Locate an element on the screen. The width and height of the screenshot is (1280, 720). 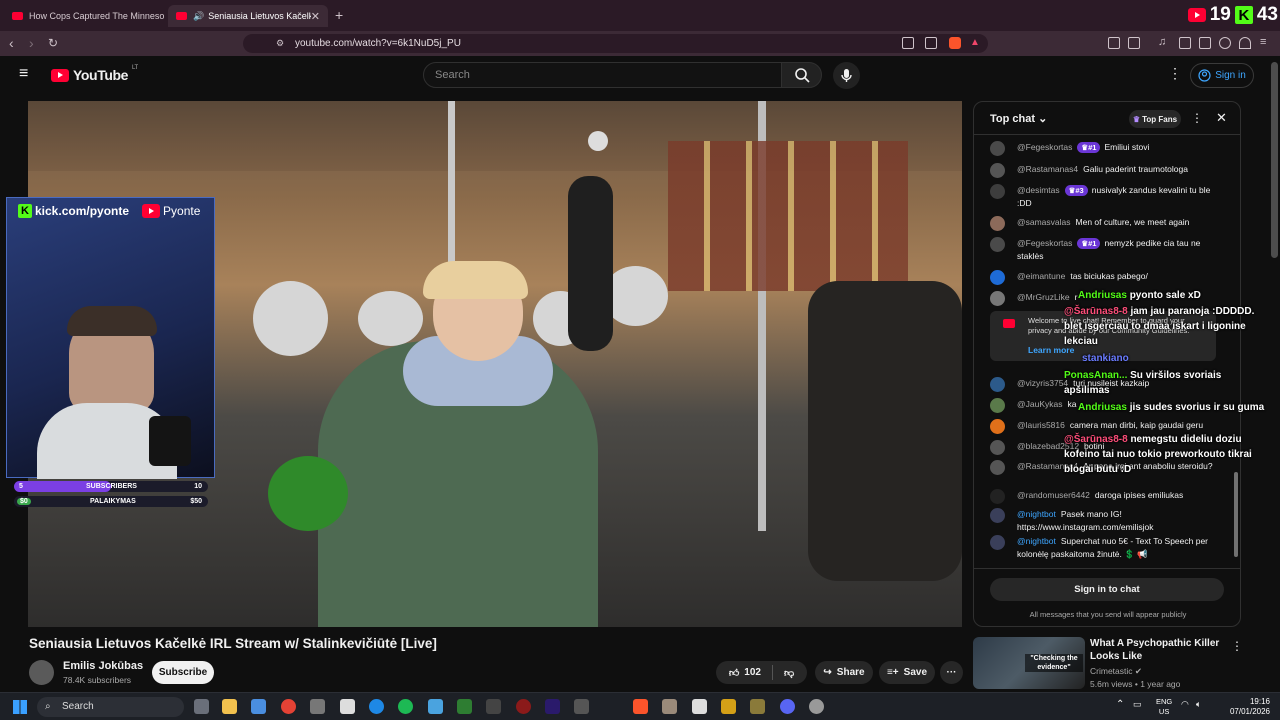
brave-rewards-icon: ▲ is located at coordinates (975, 42).